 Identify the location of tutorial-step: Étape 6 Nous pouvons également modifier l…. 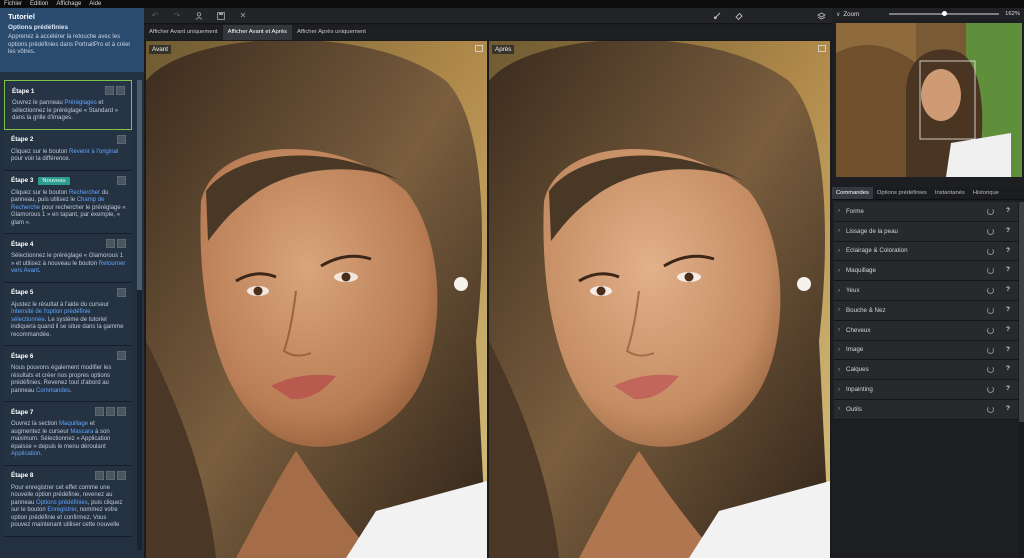
(68, 374).